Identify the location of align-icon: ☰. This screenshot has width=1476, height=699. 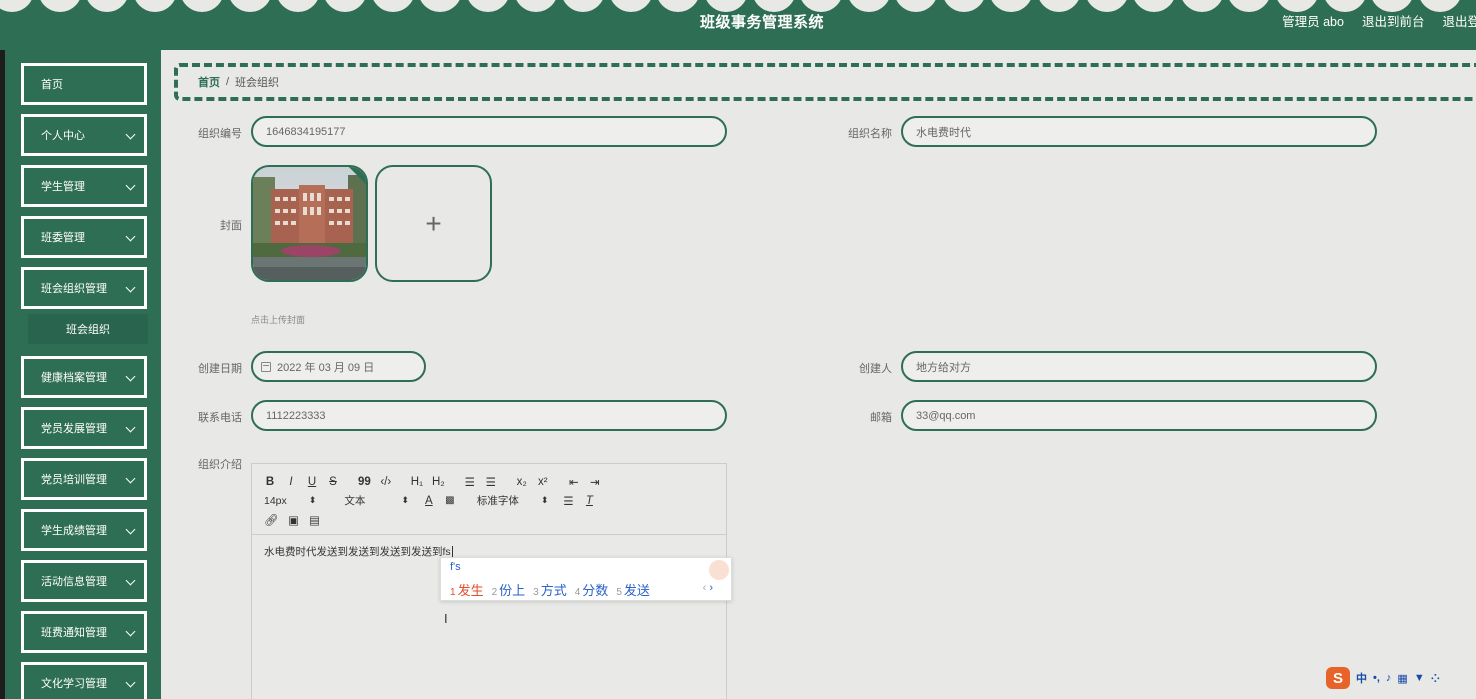
(568, 501).